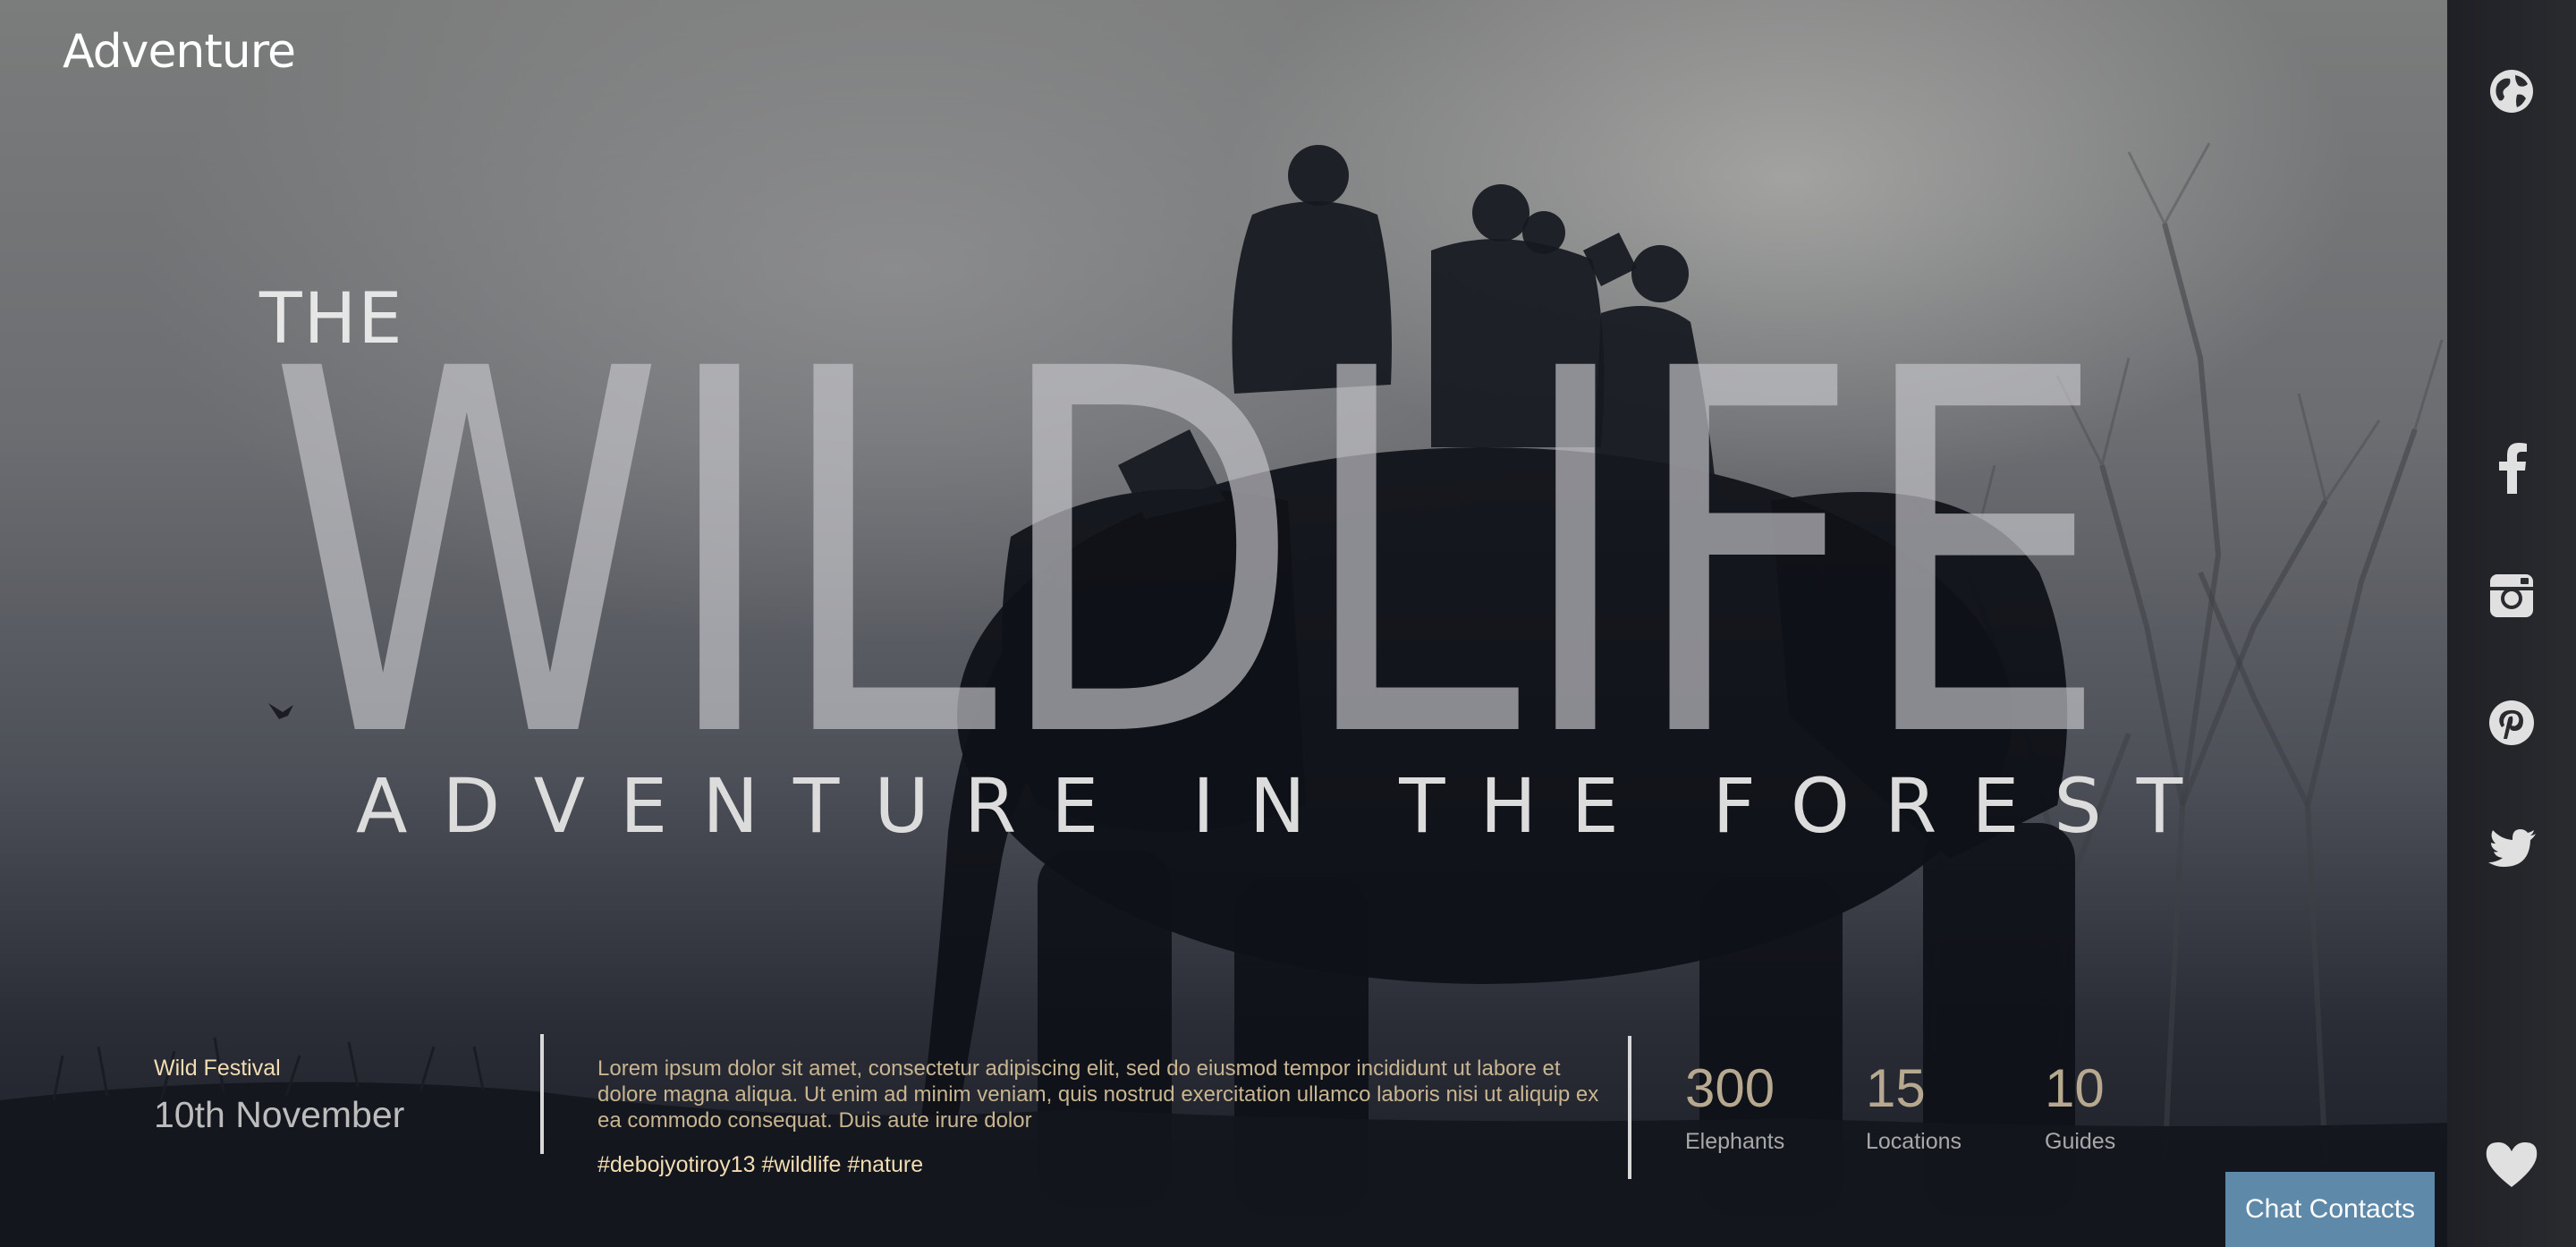 The height and width of the screenshot is (1247, 2576). I want to click on stat-elephants: 300 Elephants, so click(1734, 1106).